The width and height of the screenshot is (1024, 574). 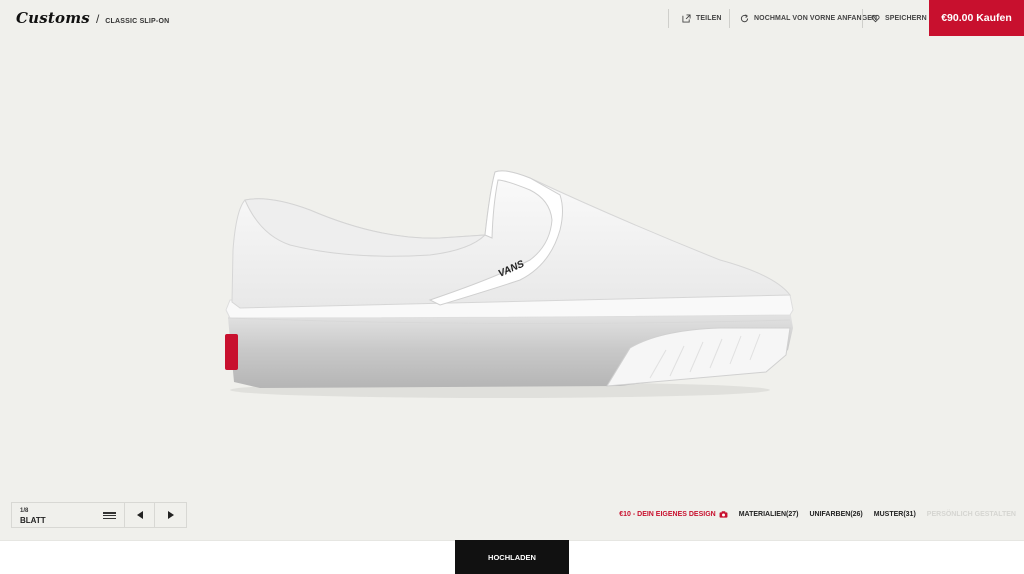 I want to click on refresh-icon, so click(x=744, y=18).